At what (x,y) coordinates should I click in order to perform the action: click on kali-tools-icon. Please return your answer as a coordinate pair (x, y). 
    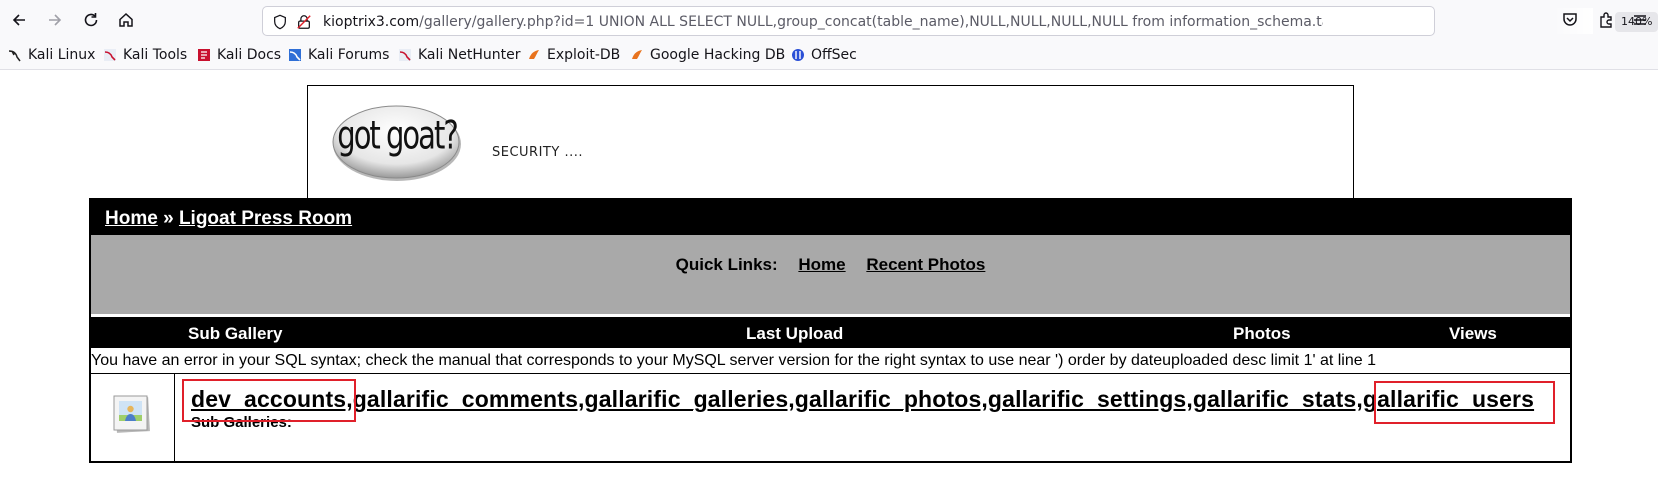
    Looking at the image, I should click on (110, 55).